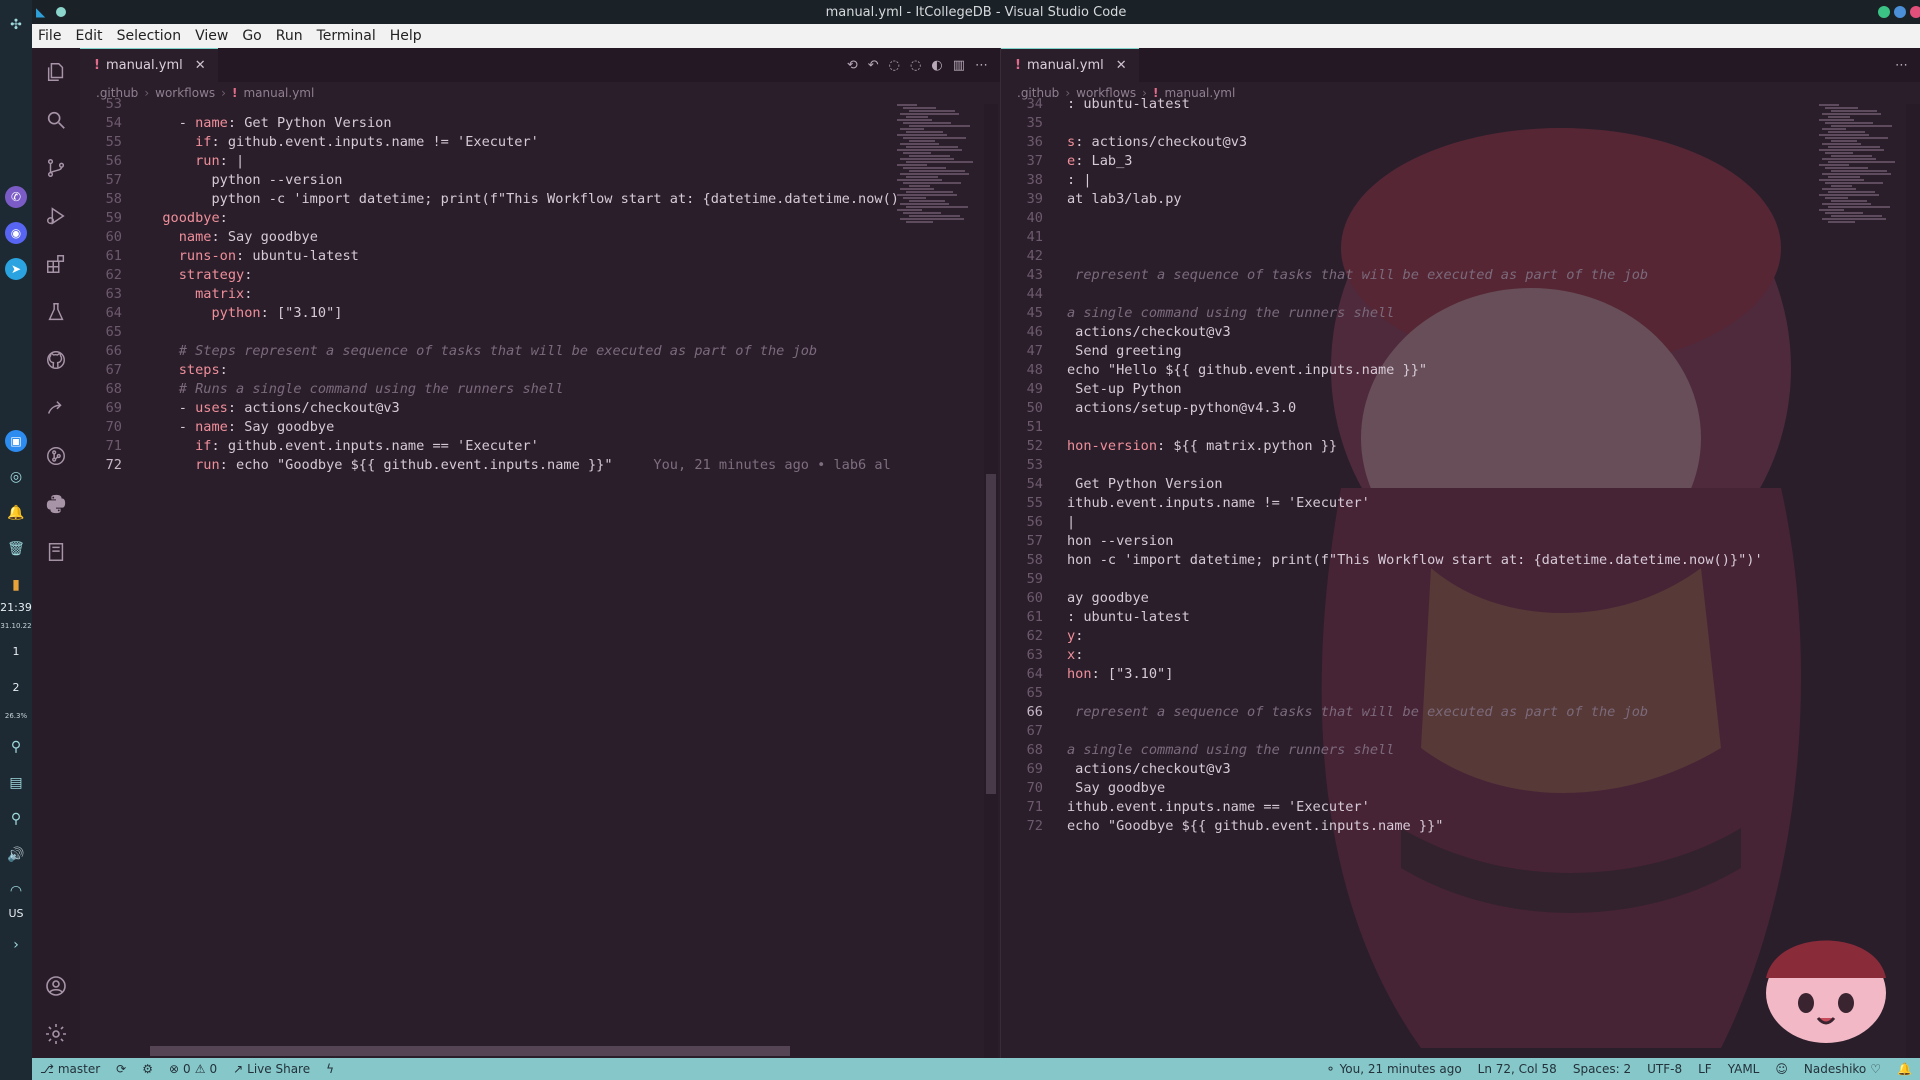  Describe the element at coordinates (346, 36) in the screenshot. I see `menu-terminal: Terminal` at that location.